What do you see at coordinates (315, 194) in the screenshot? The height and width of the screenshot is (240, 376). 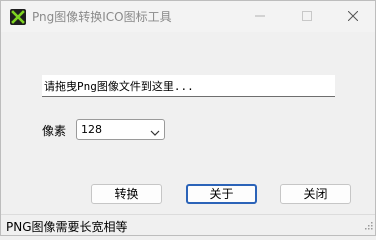 I see `close-button: 关闭` at bounding box center [315, 194].